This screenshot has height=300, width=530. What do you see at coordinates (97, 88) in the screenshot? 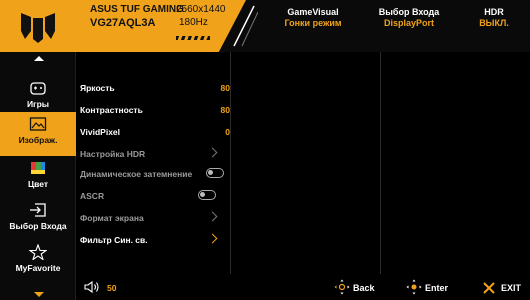
I see `setting-label: Яркость` at bounding box center [97, 88].